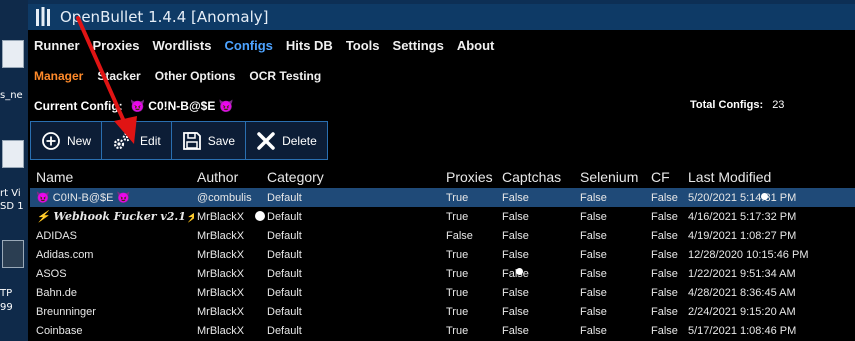 The height and width of the screenshot is (341, 855). I want to click on delete-button-label: Delete, so click(299, 140).